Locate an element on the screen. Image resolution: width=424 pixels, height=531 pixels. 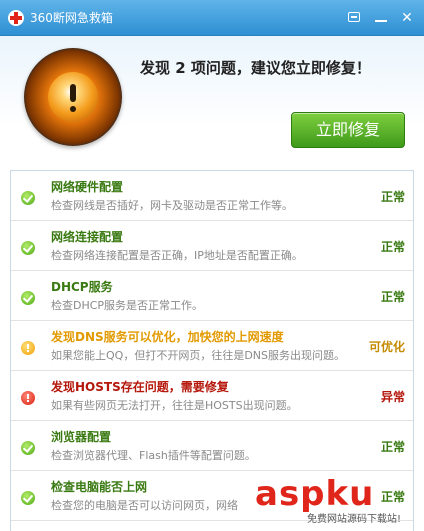
item-status: 异常 is located at coordinates (392, 397).